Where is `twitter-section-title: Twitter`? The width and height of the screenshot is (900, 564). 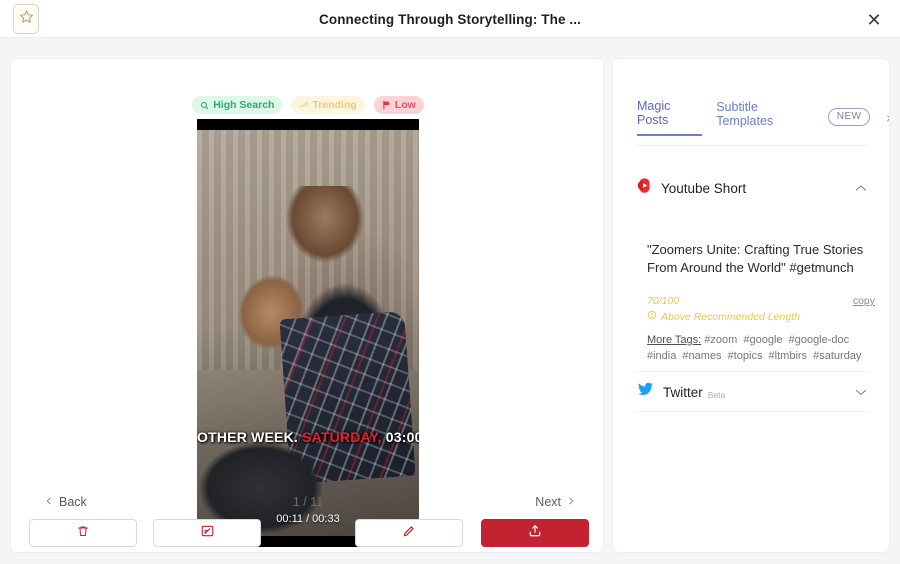 twitter-section-title: Twitter is located at coordinates (683, 392).